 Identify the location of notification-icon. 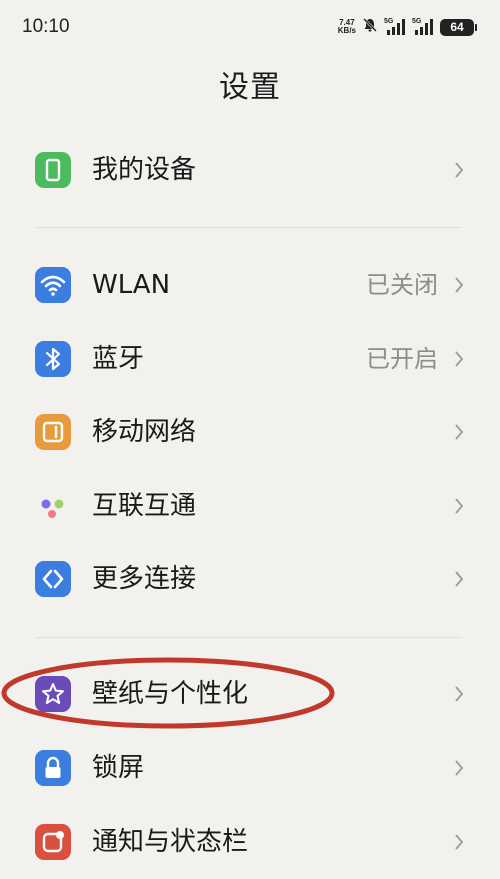
(53, 842).